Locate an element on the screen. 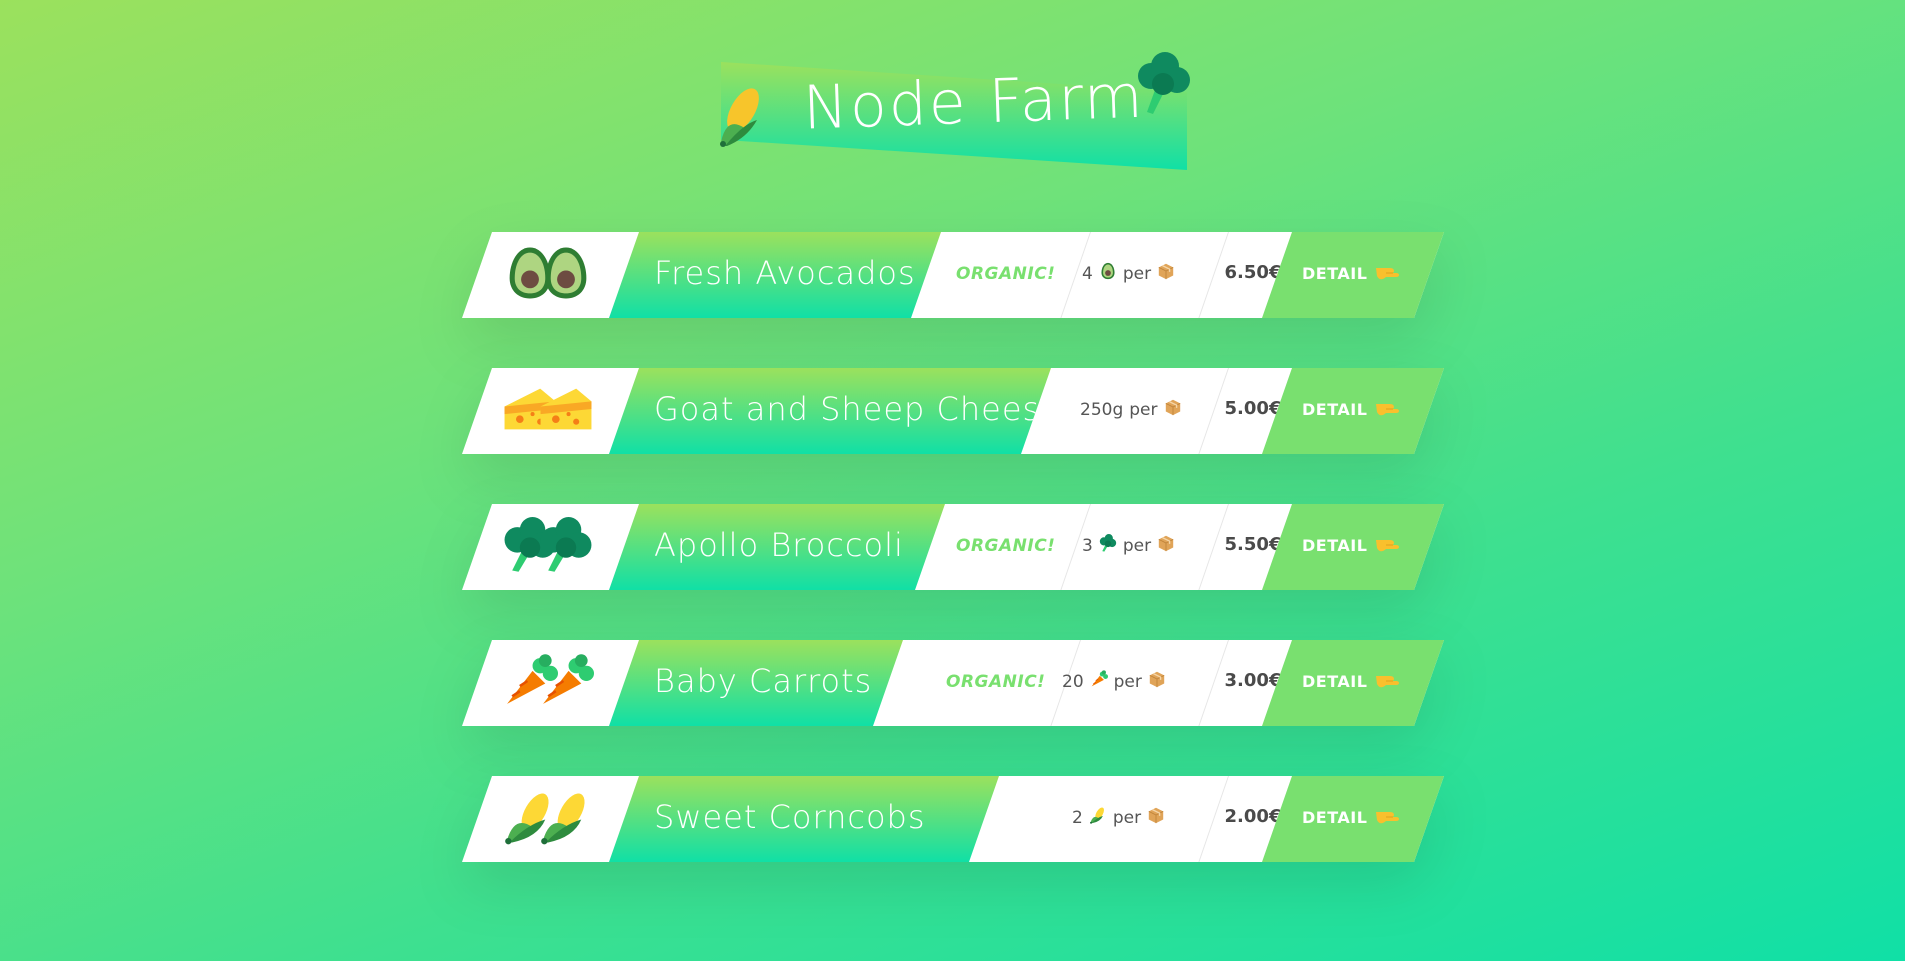  quantity-value: 2 is located at coordinates (1077, 817).